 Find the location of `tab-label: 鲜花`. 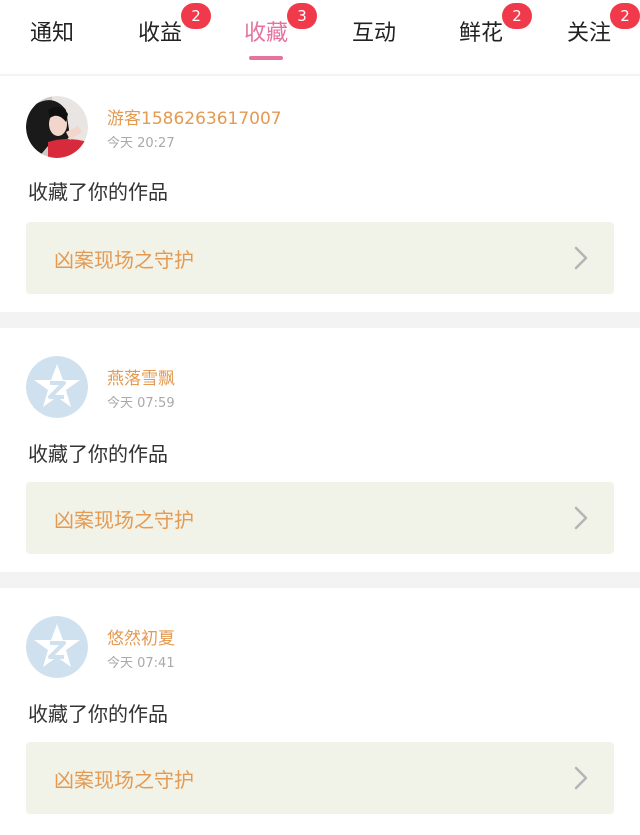

tab-label: 鲜花 is located at coordinates (480, 33).